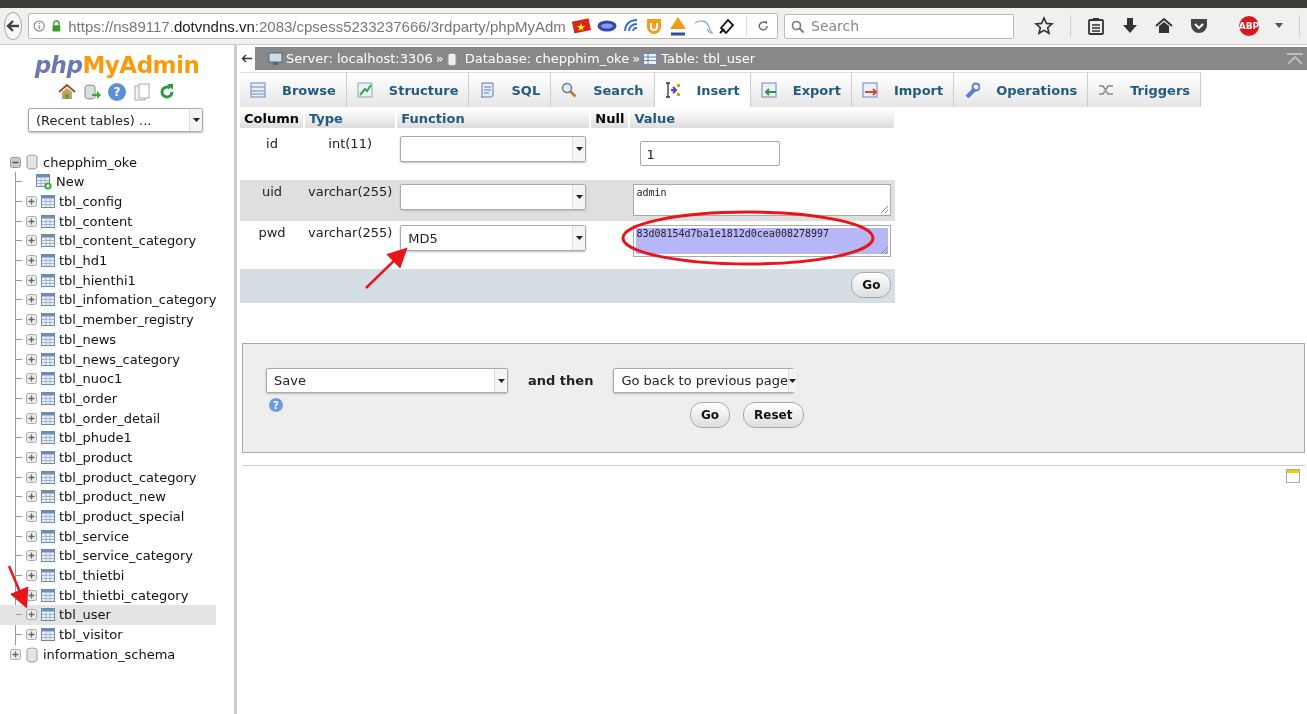 Image resolution: width=1307 pixels, height=714 pixels. What do you see at coordinates (1096, 26) in the screenshot?
I see `clipboard-list-icon` at bounding box center [1096, 26].